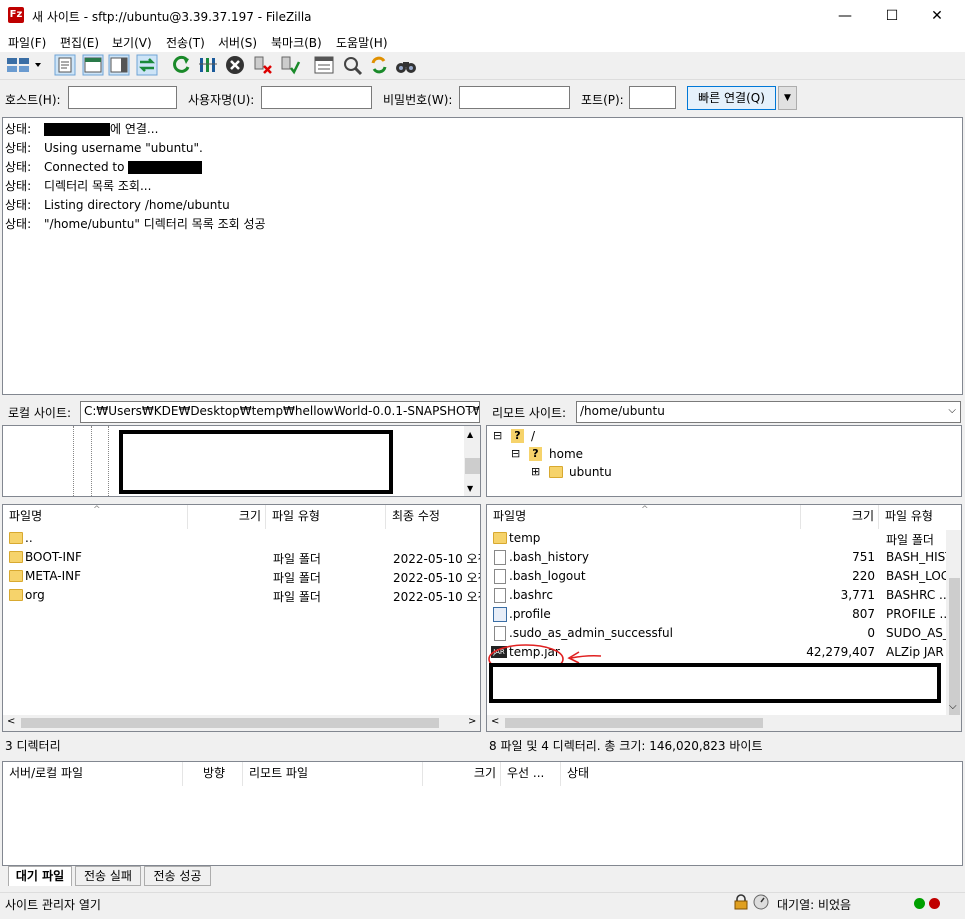 The width and height of the screenshot is (965, 919). I want to click on local-tree-scrollbar: ▲ ▼, so click(472, 461).